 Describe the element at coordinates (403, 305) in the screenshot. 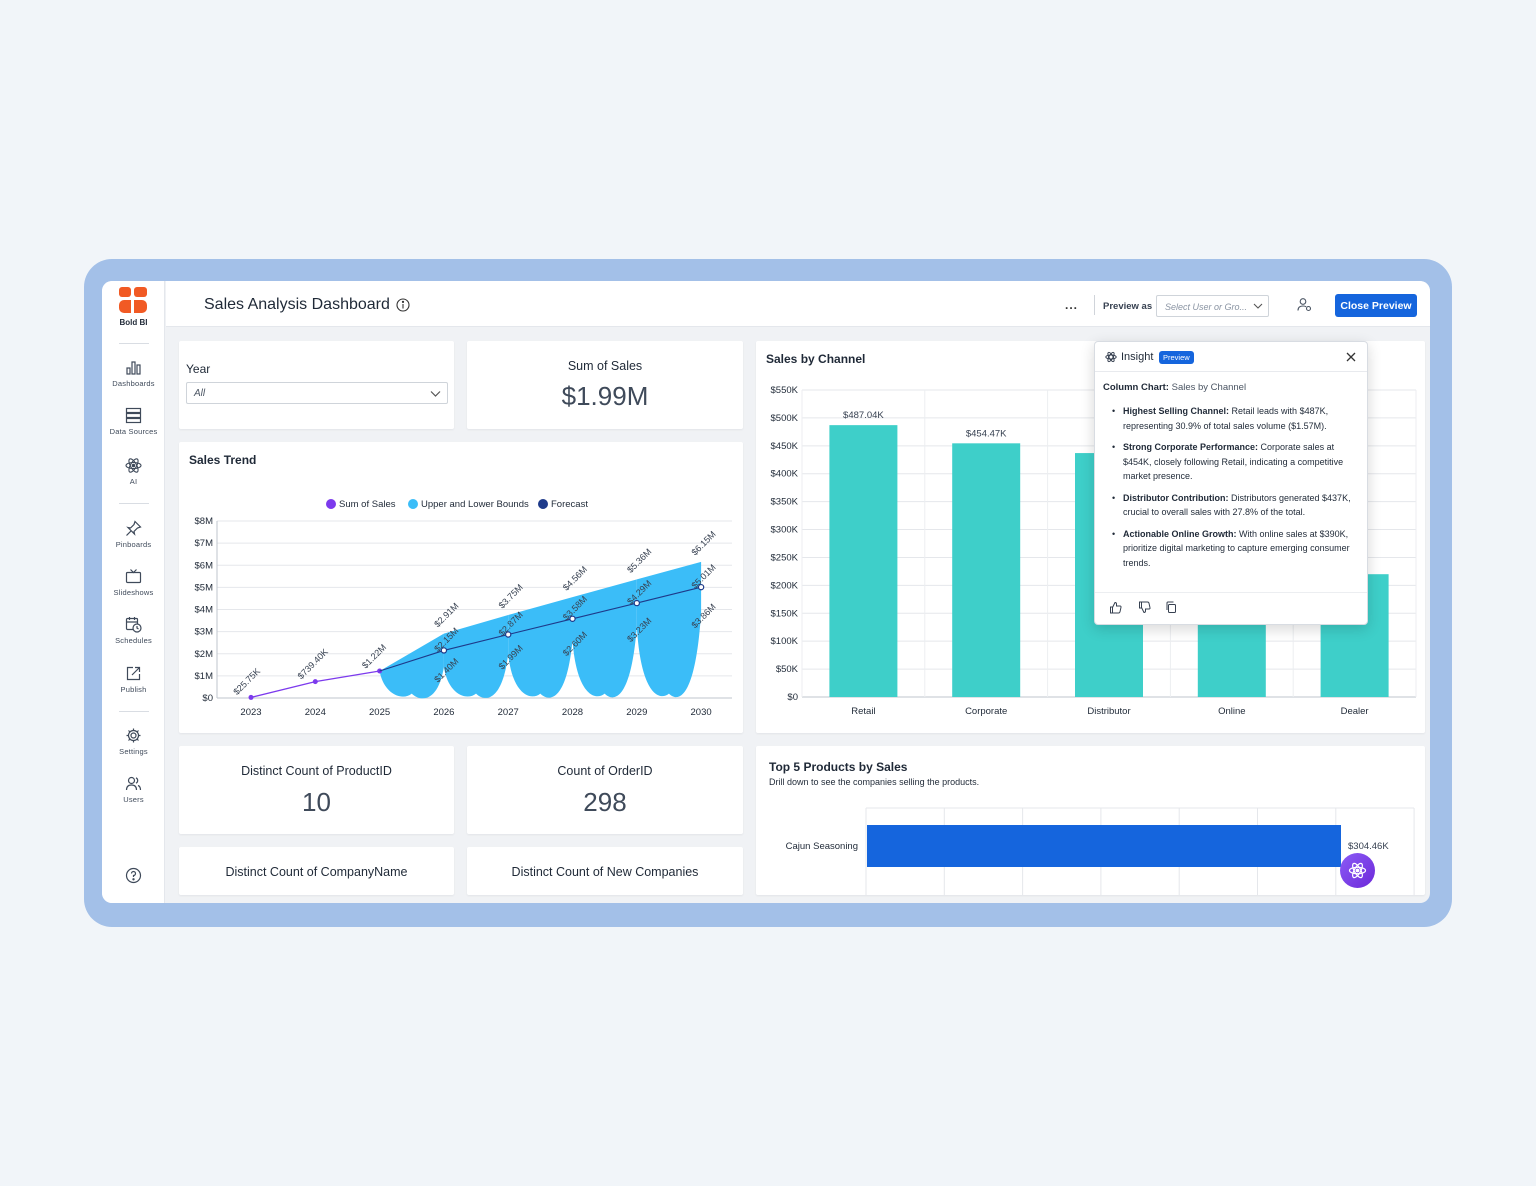

I see `info-icon` at that location.